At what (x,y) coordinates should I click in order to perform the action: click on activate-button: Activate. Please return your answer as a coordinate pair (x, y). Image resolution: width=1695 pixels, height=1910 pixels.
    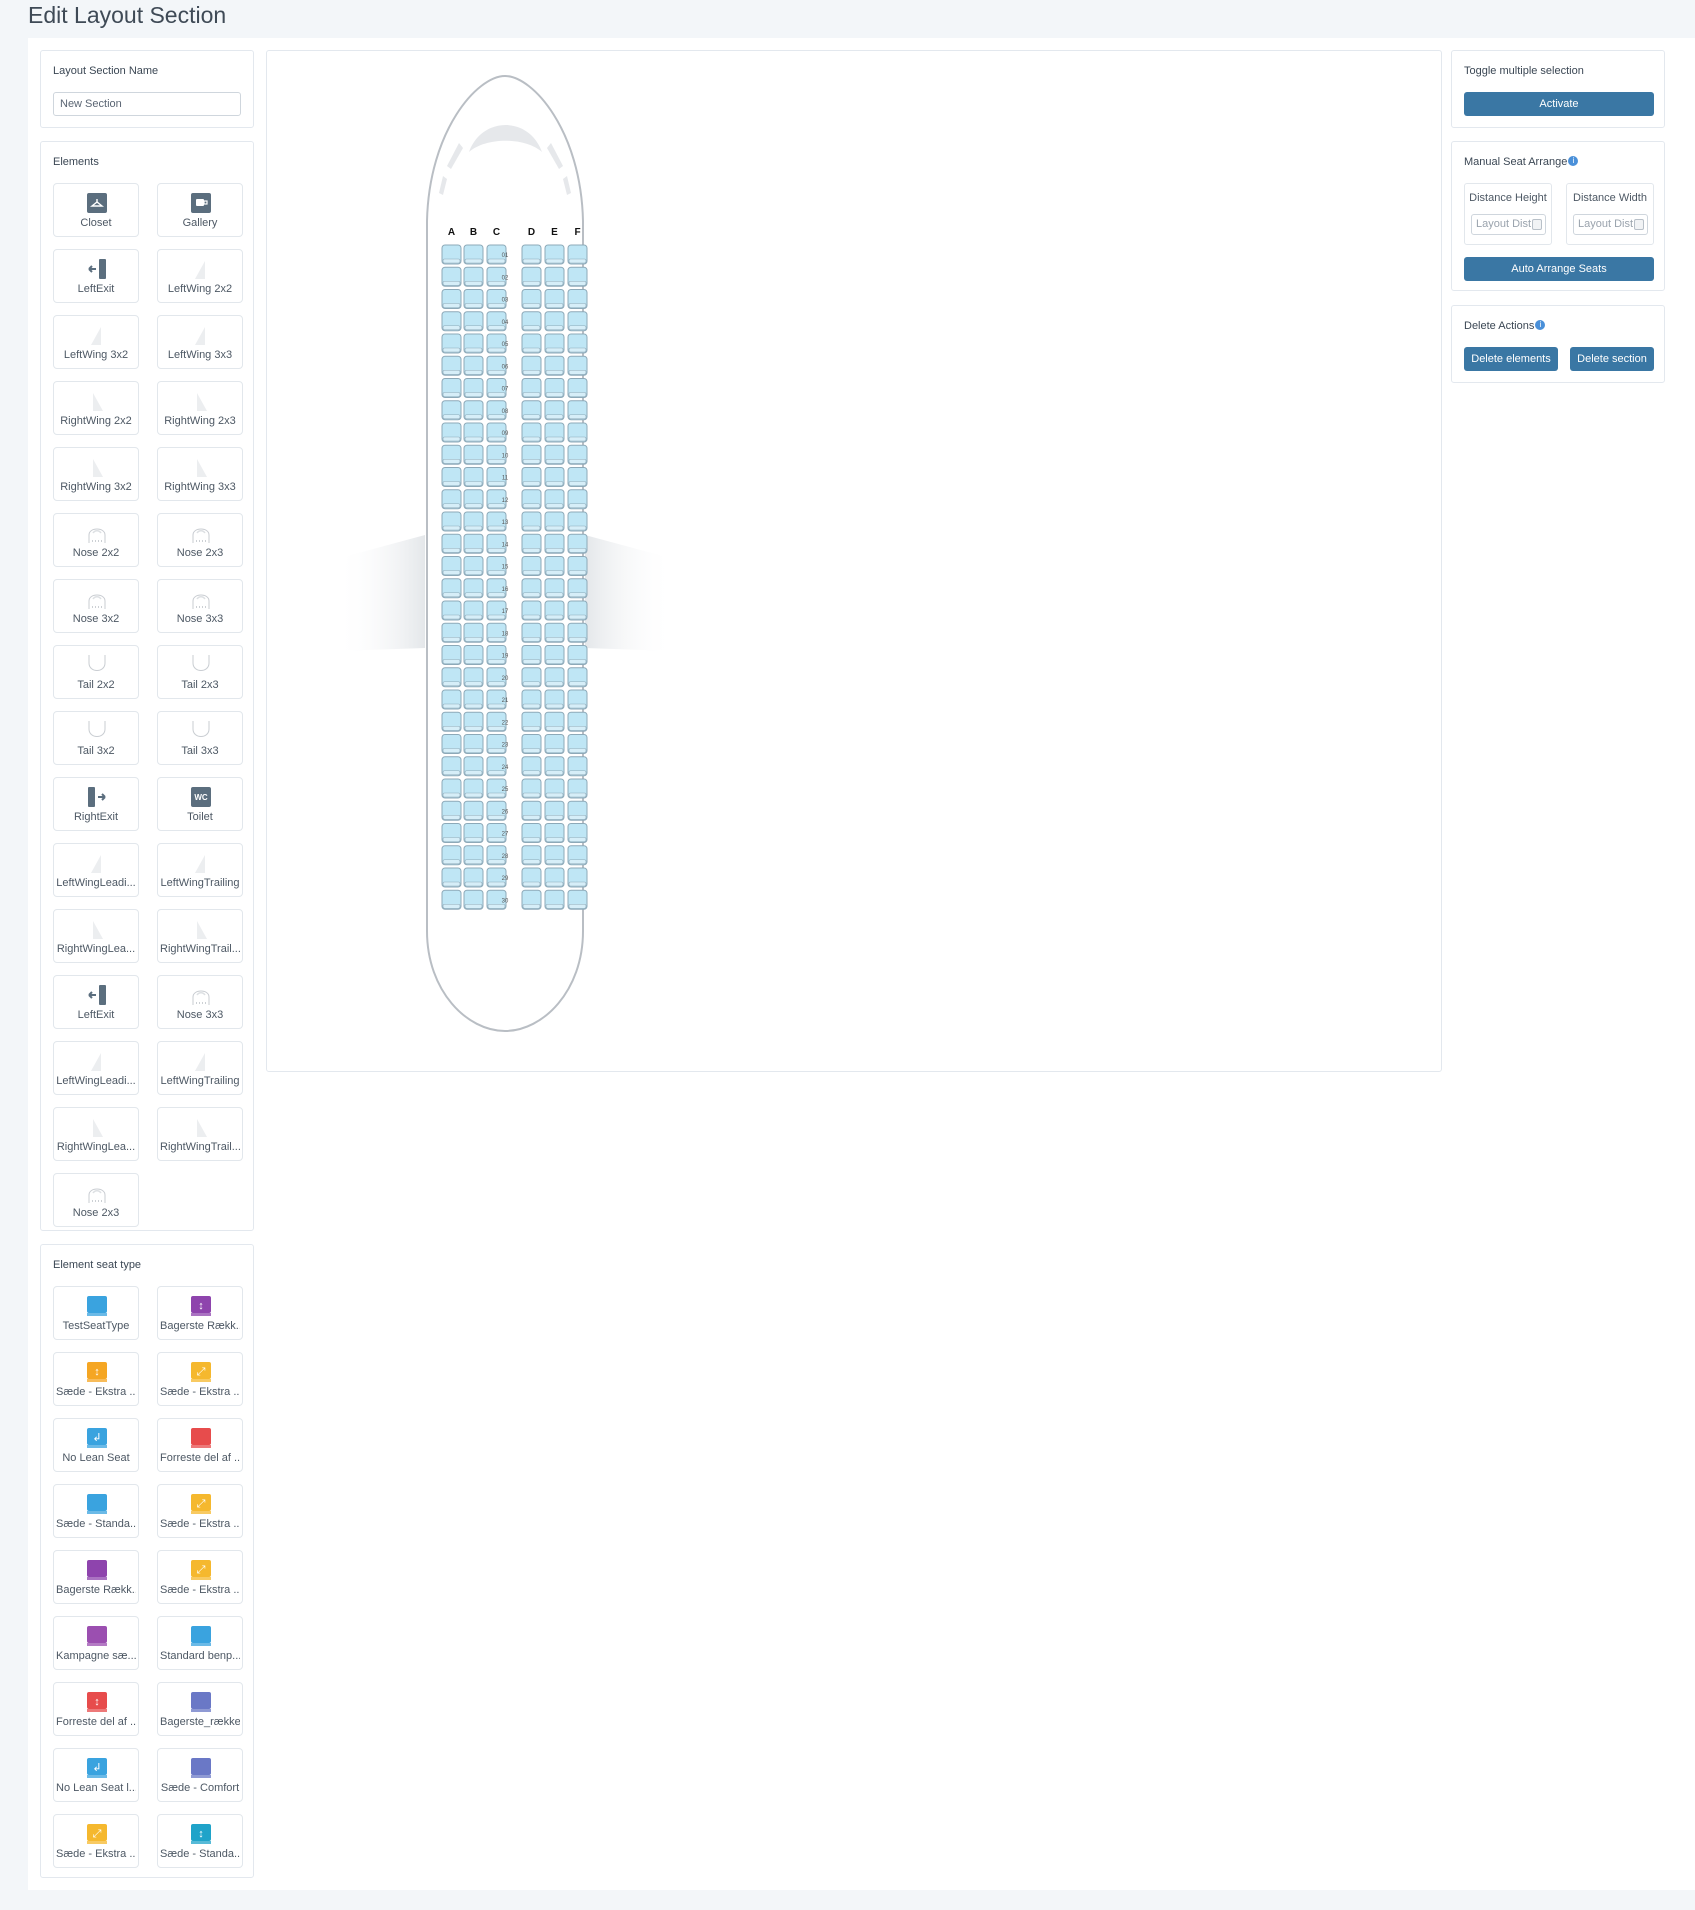
    Looking at the image, I should click on (1559, 104).